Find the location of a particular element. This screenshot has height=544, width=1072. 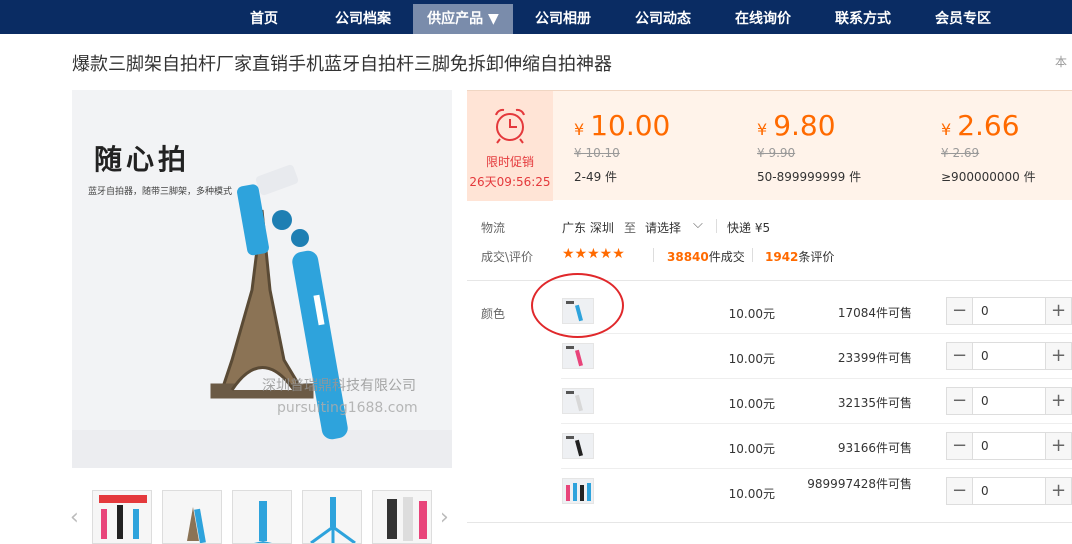

reviews-label: 成交\评价 is located at coordinates (507, 257).